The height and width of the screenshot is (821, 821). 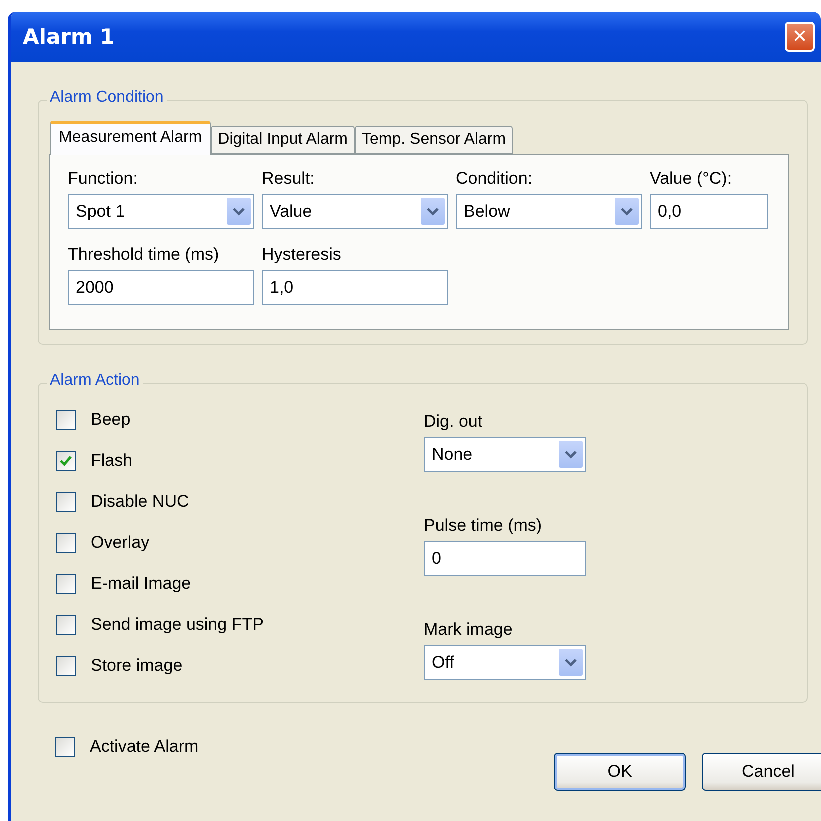 What do you see at coordinates (144, 255) in the screenshot?
I see `field-label: Threshold time (ms)` at bounding box center [144, 255].